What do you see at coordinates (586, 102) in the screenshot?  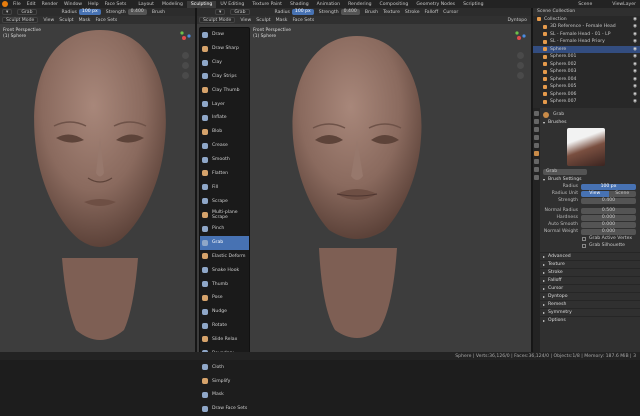 I see `outliner-row: Sphere.007 ◉` at bounding box center [586, 102].